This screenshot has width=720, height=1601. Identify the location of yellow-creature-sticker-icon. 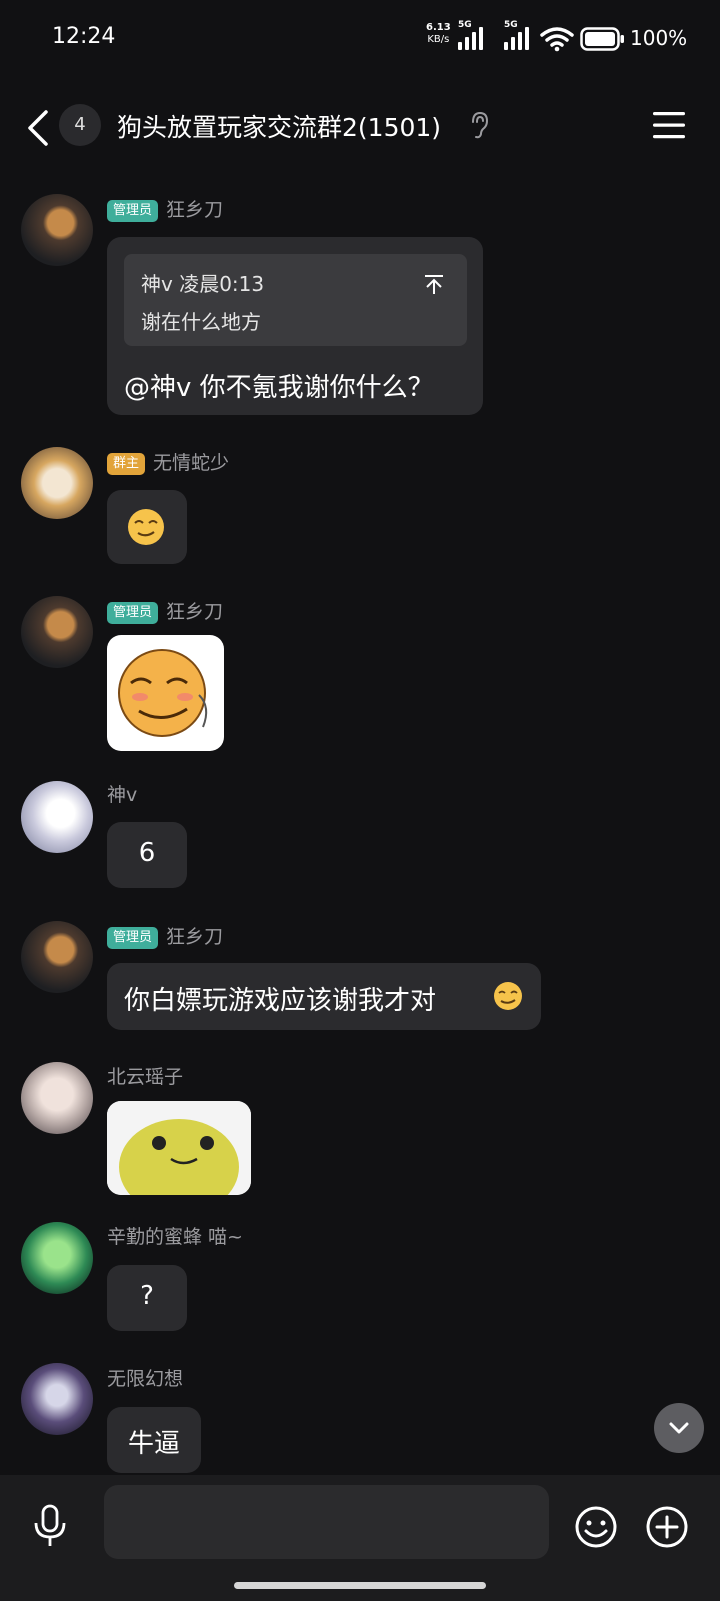
(179, 1148).